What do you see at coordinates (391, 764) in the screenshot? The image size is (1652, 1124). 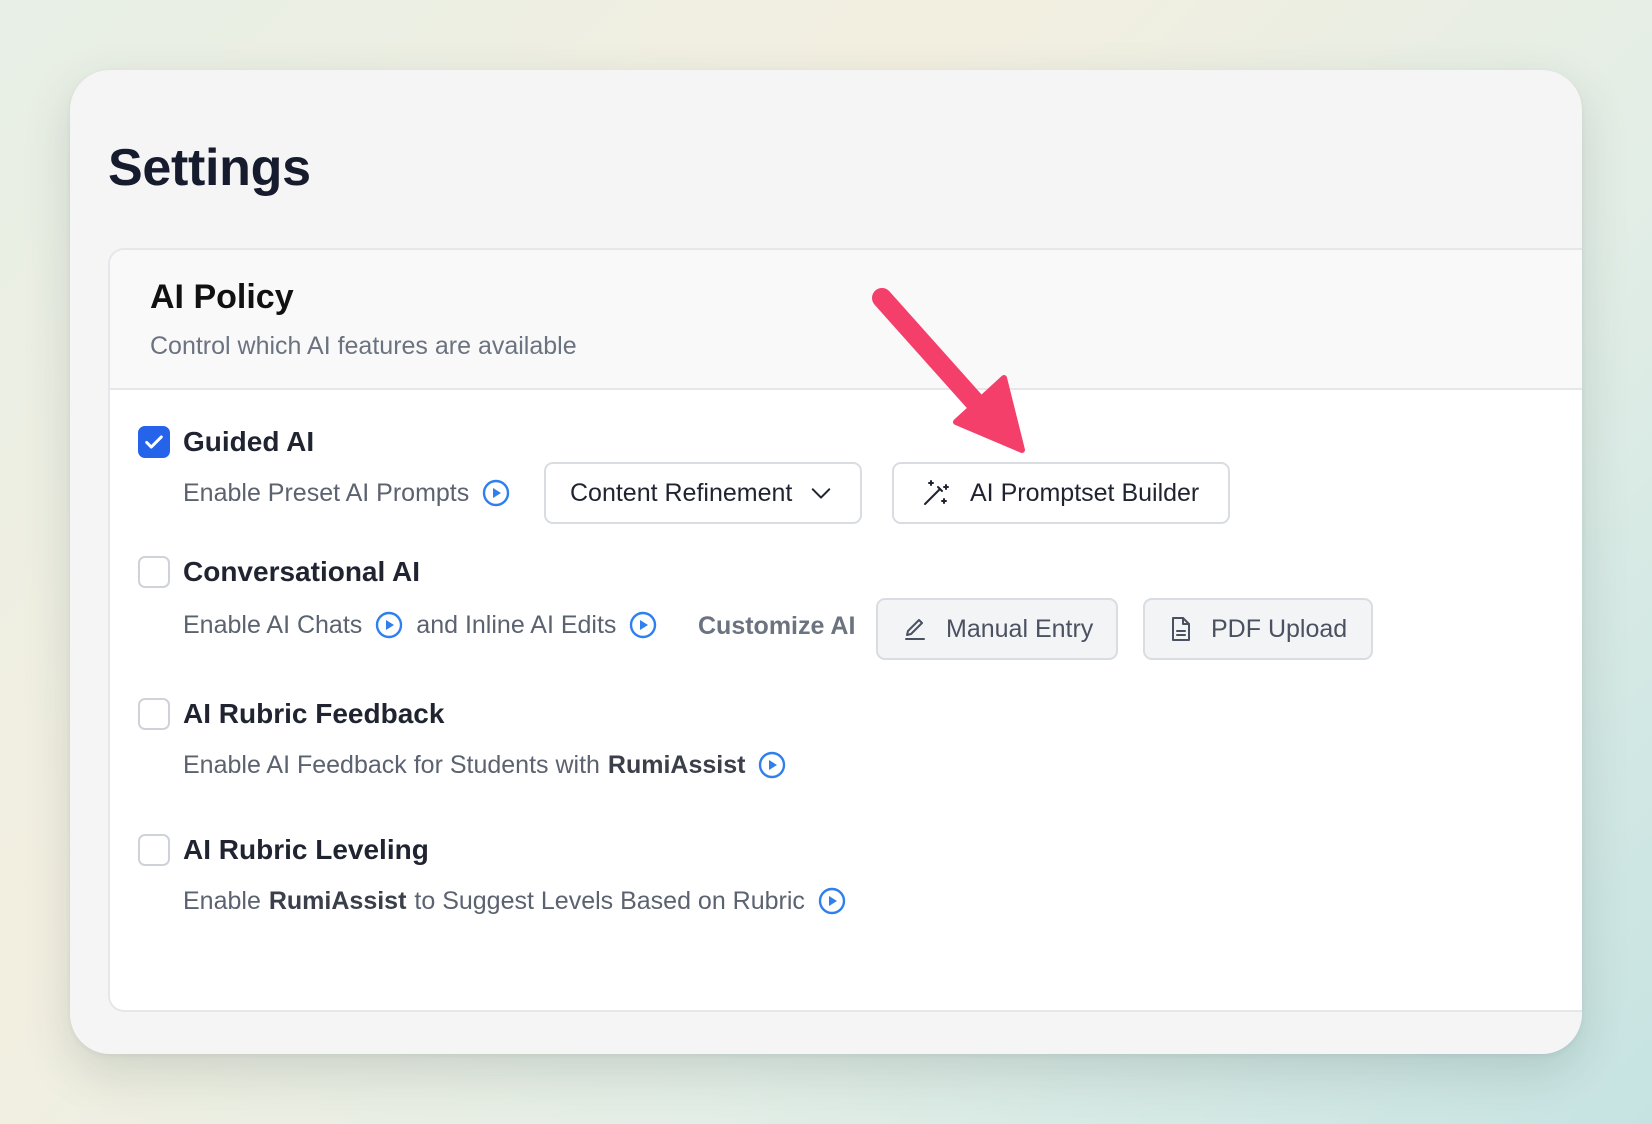 I see `rubric-feedback-desc-prefix: Enable AI Feedback for Students with` at bounding box center [391, 764].